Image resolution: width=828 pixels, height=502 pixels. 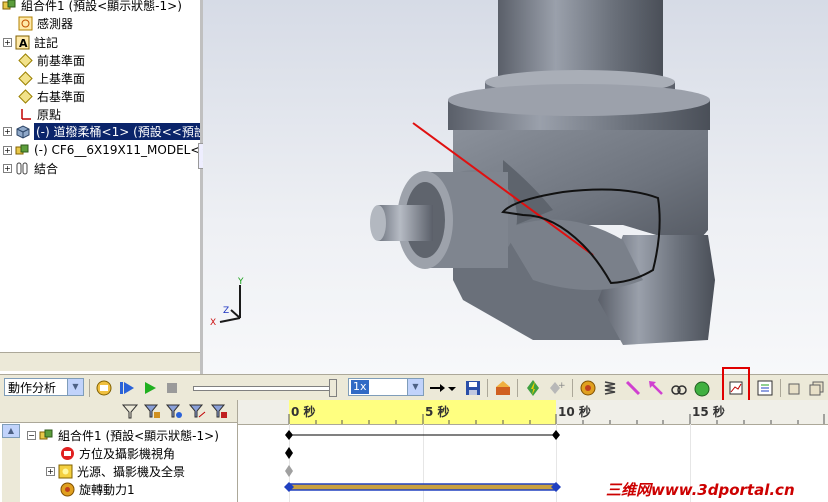 I want to click on study-type-select: 動作分析 ▼, so click(x=44, y=387).